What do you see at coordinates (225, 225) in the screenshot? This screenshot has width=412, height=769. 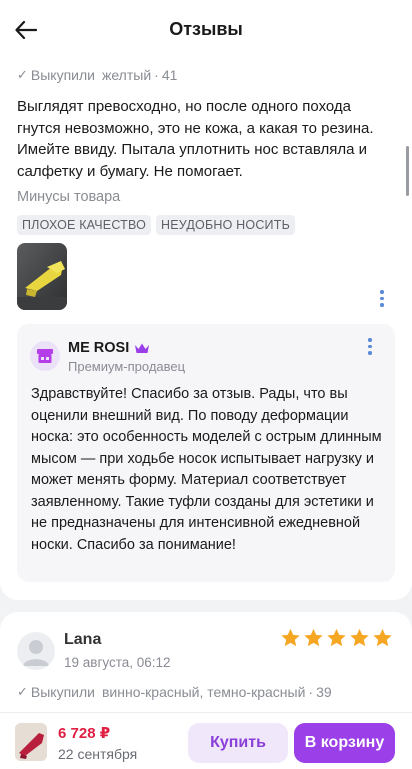 I see `cons-tag: НЕУДОБНО НОСИТЬ` at bounding box center [225, 225].